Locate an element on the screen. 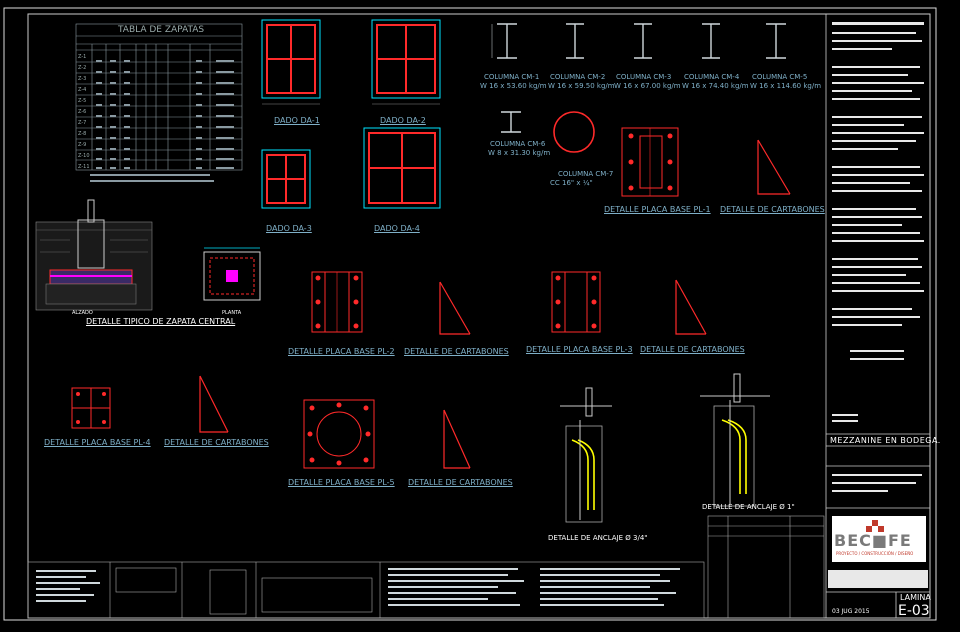  columna-cm-5-label: COLUMNA CM-5 is located at coordinates (780, 77).